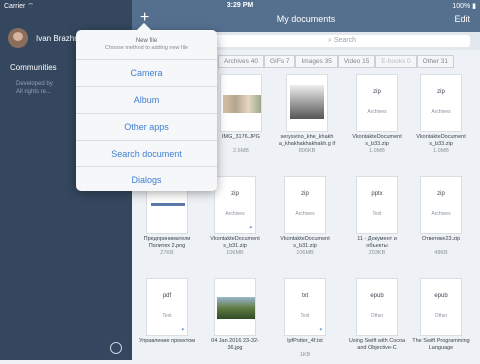 This screenshot has height=364, width=480. I want to click on file-size: 203KB, so click(377, 253).